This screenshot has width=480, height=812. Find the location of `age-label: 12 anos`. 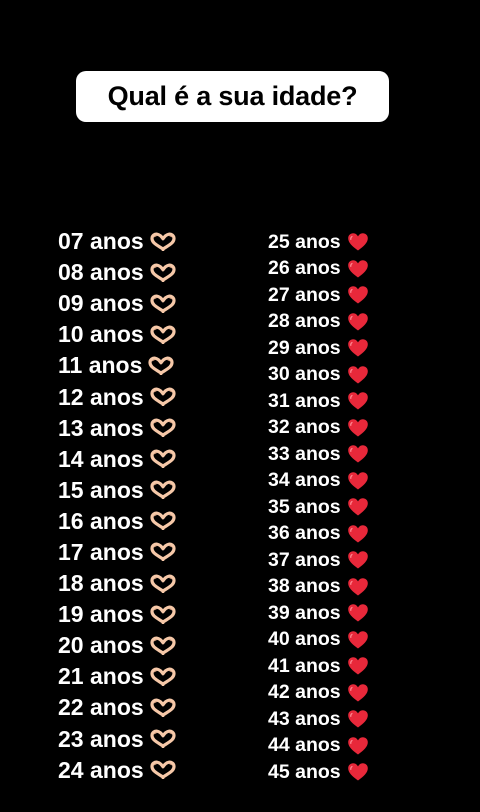

age-label: 12 anos is located at coordinates (101, 396).